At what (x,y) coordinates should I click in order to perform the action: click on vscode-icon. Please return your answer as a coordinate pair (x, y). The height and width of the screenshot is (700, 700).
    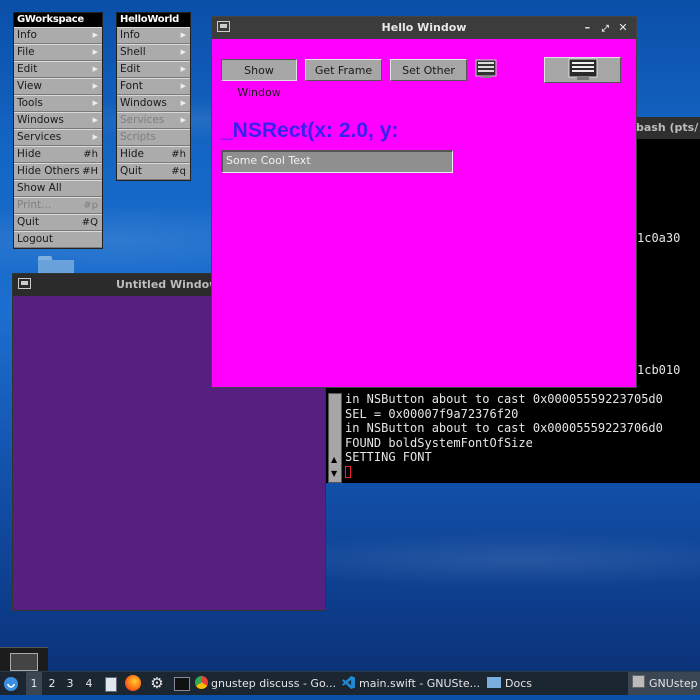
    Looking at the image, I should click on (348, 682).